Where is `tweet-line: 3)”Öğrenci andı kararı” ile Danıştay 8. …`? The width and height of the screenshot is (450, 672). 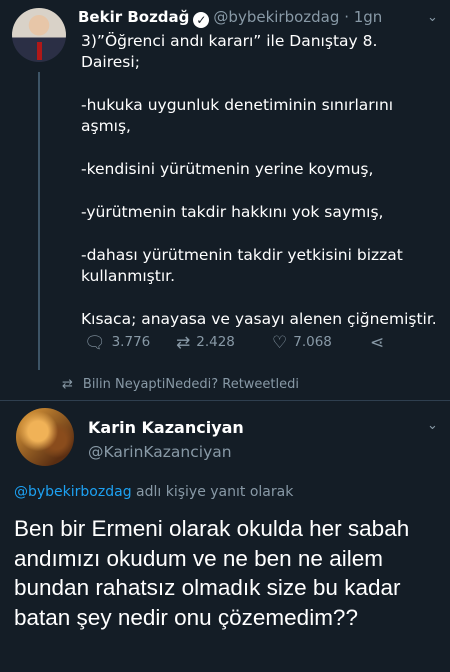 tweet-line: 3)”Öğrenci andı kararı” ile Danıştay 8. … is located at coordinates (229, 51).